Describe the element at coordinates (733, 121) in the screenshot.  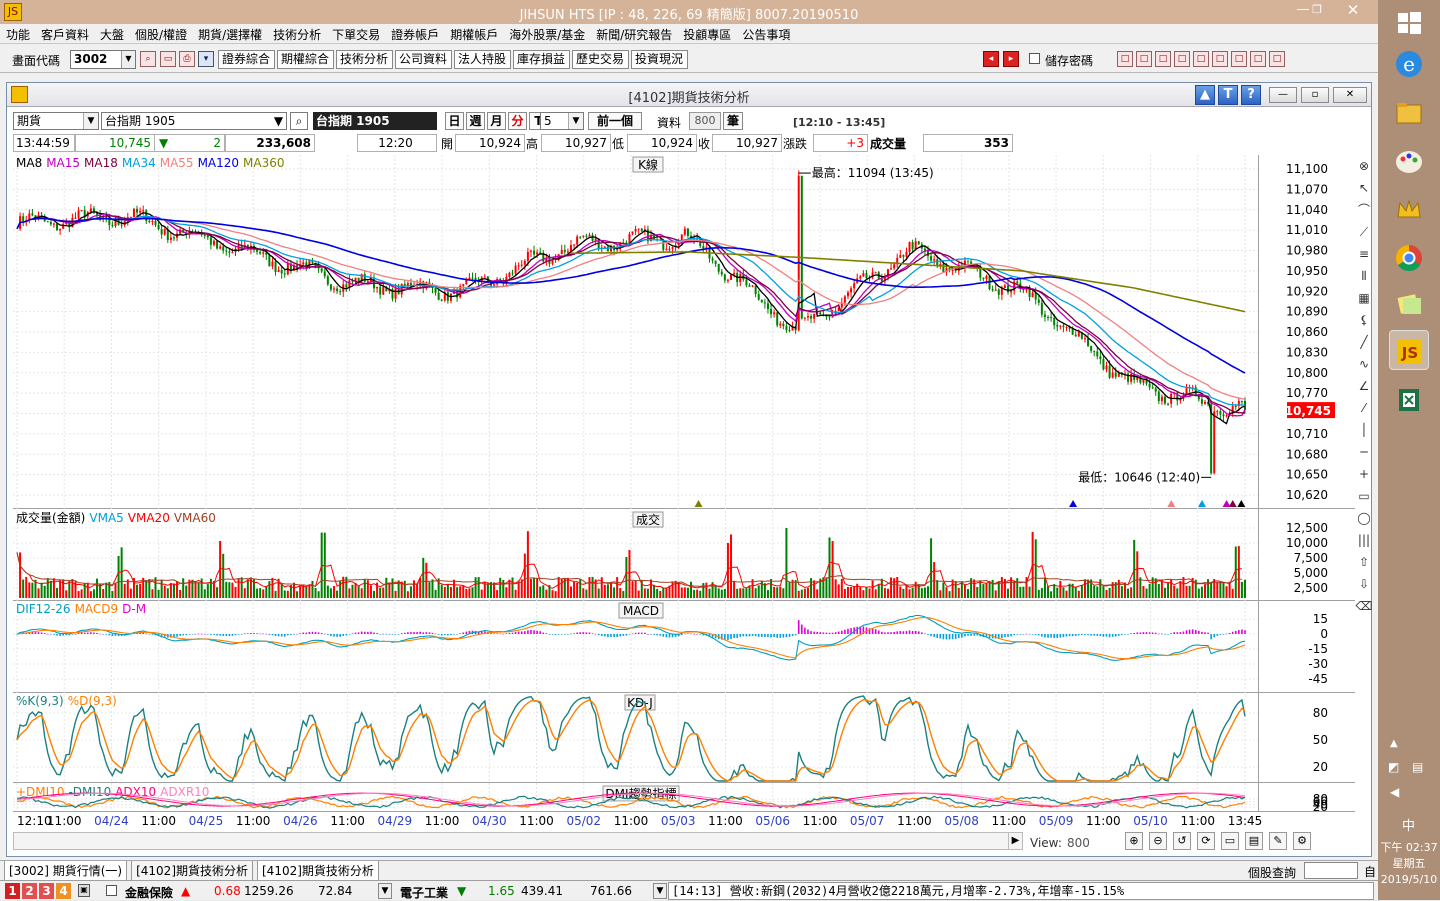
I see `unit-label: 筆` at that location.